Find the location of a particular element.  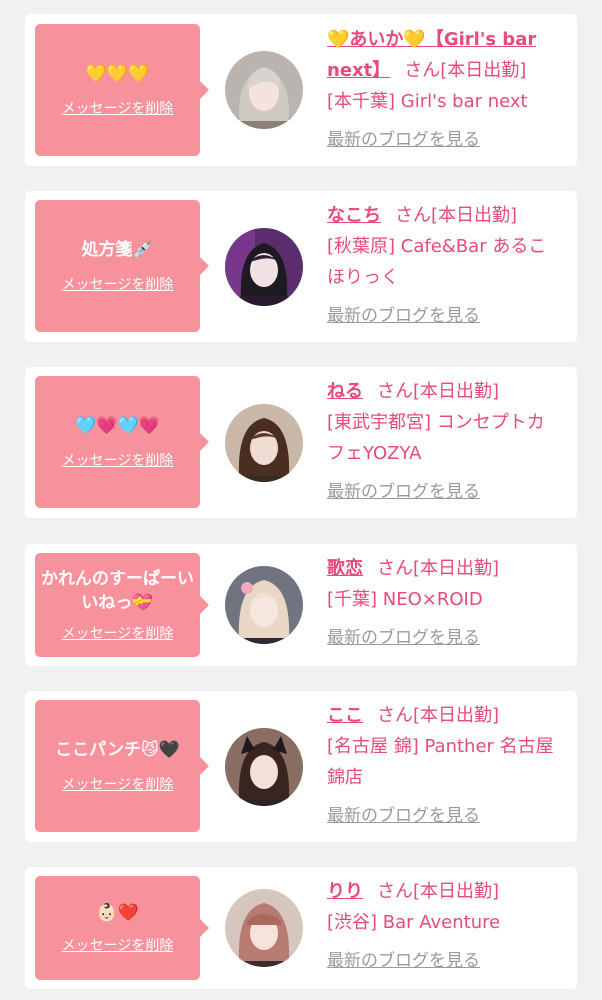

message-text: ここパンチ😼🖤 is located at coordinates (117, 750).